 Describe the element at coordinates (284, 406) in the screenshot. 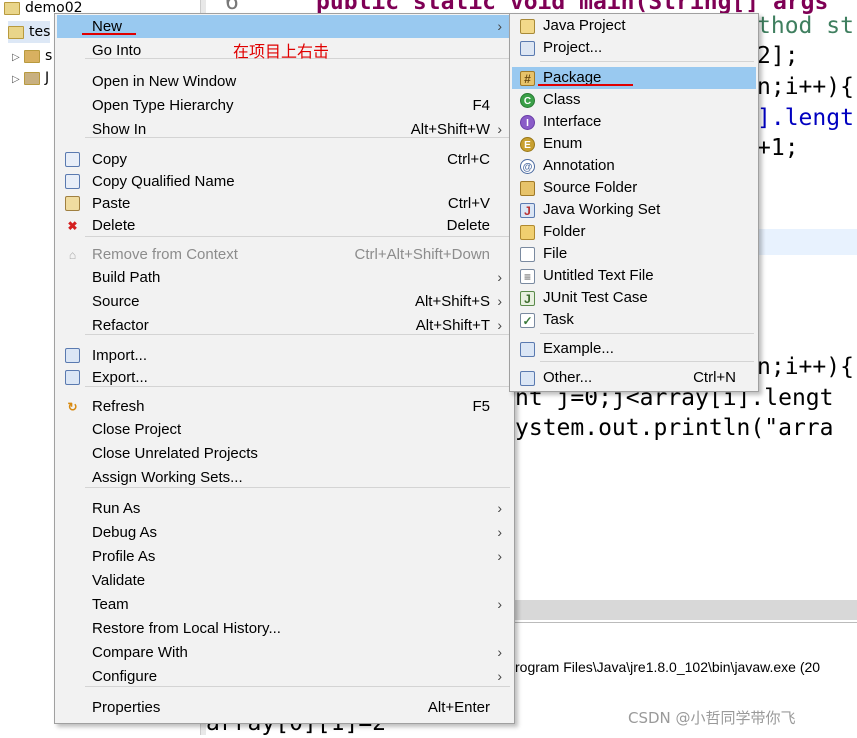

I see `menu-item-refresh: ↻ Refresh F5` at that location.